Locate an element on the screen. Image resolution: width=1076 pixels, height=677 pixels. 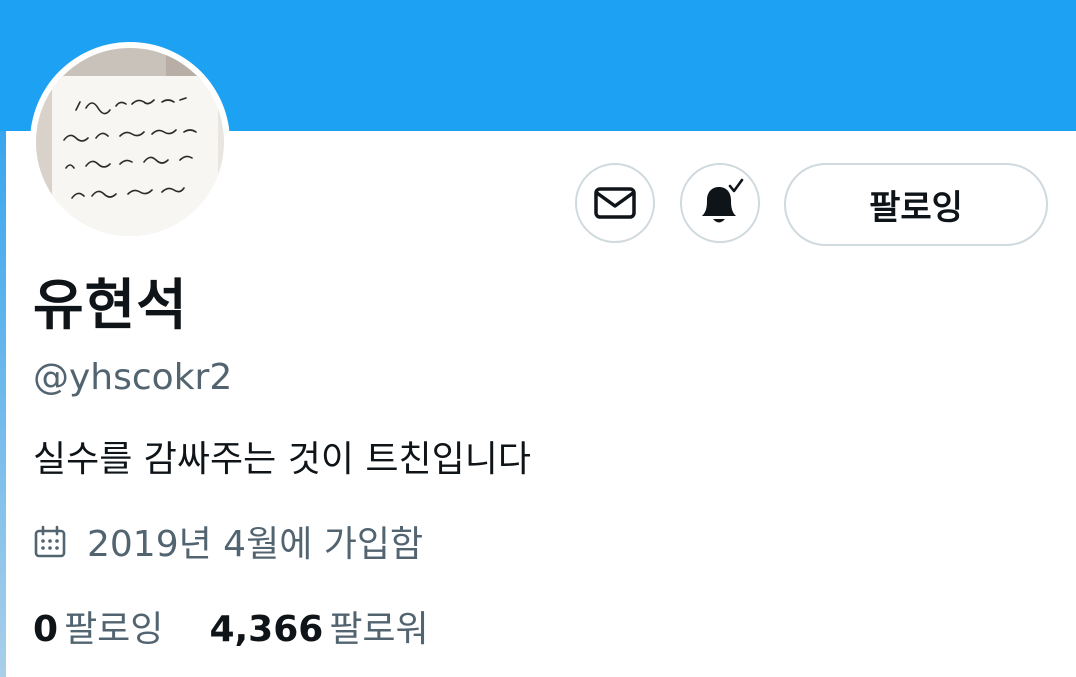
profile-bio: 실수를 감싸주는 것이 트친입니다 is located at coordinates (282, 459).